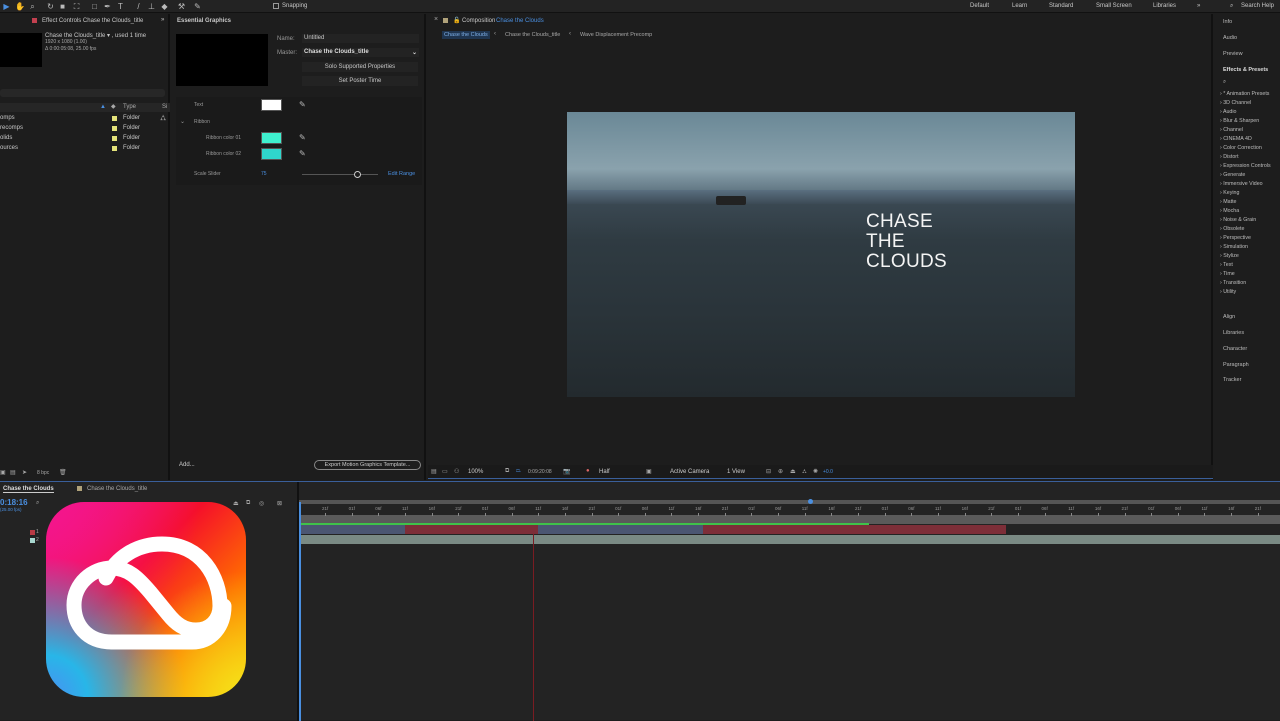 This screenshot has width=1280, height=721. I want to click on zoom-tool-icon: ⌕, so click(32, 6).